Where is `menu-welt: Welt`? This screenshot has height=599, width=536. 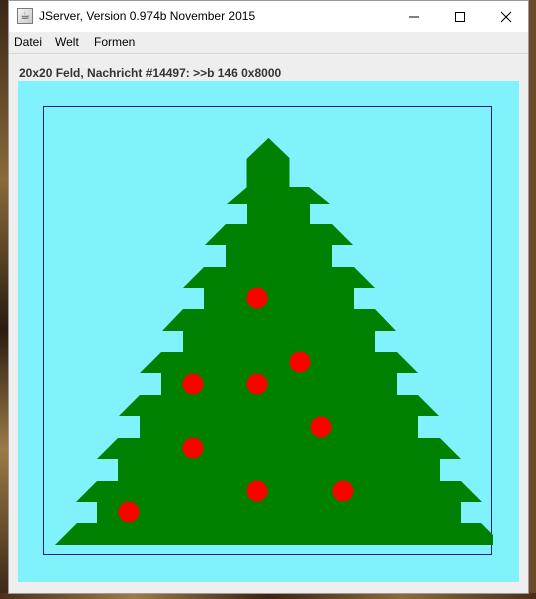
menu-welt: Welt is located at coordinates (67, 42).